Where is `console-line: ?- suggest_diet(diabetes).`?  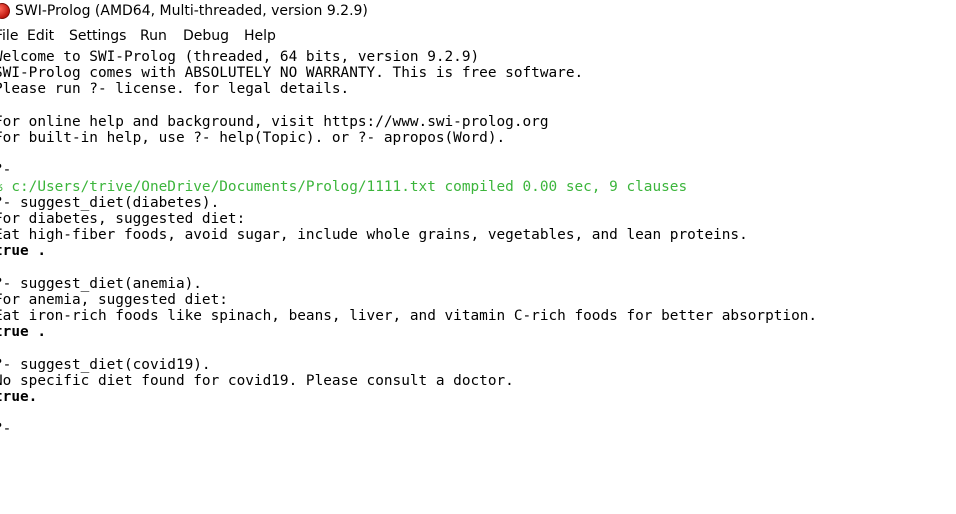
console-line: ?- suggest_diet(diabetes). is located at coordinates (110, 202).